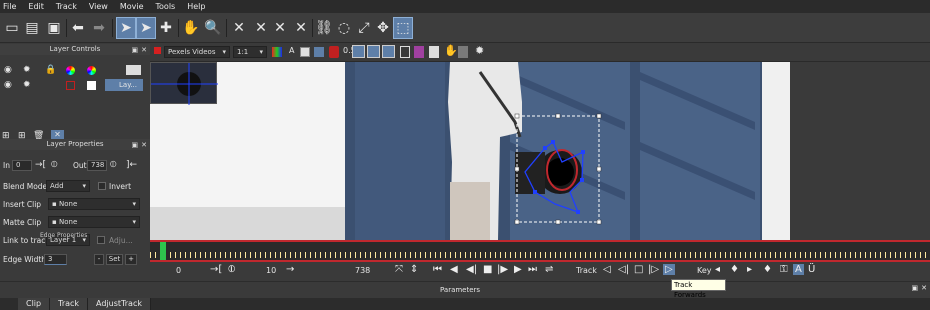 The width and height of the screenshot is (930, 310). Describe the element at coordinates (69, 304) in the screenshot. I see `tab-track: Track` at that location.